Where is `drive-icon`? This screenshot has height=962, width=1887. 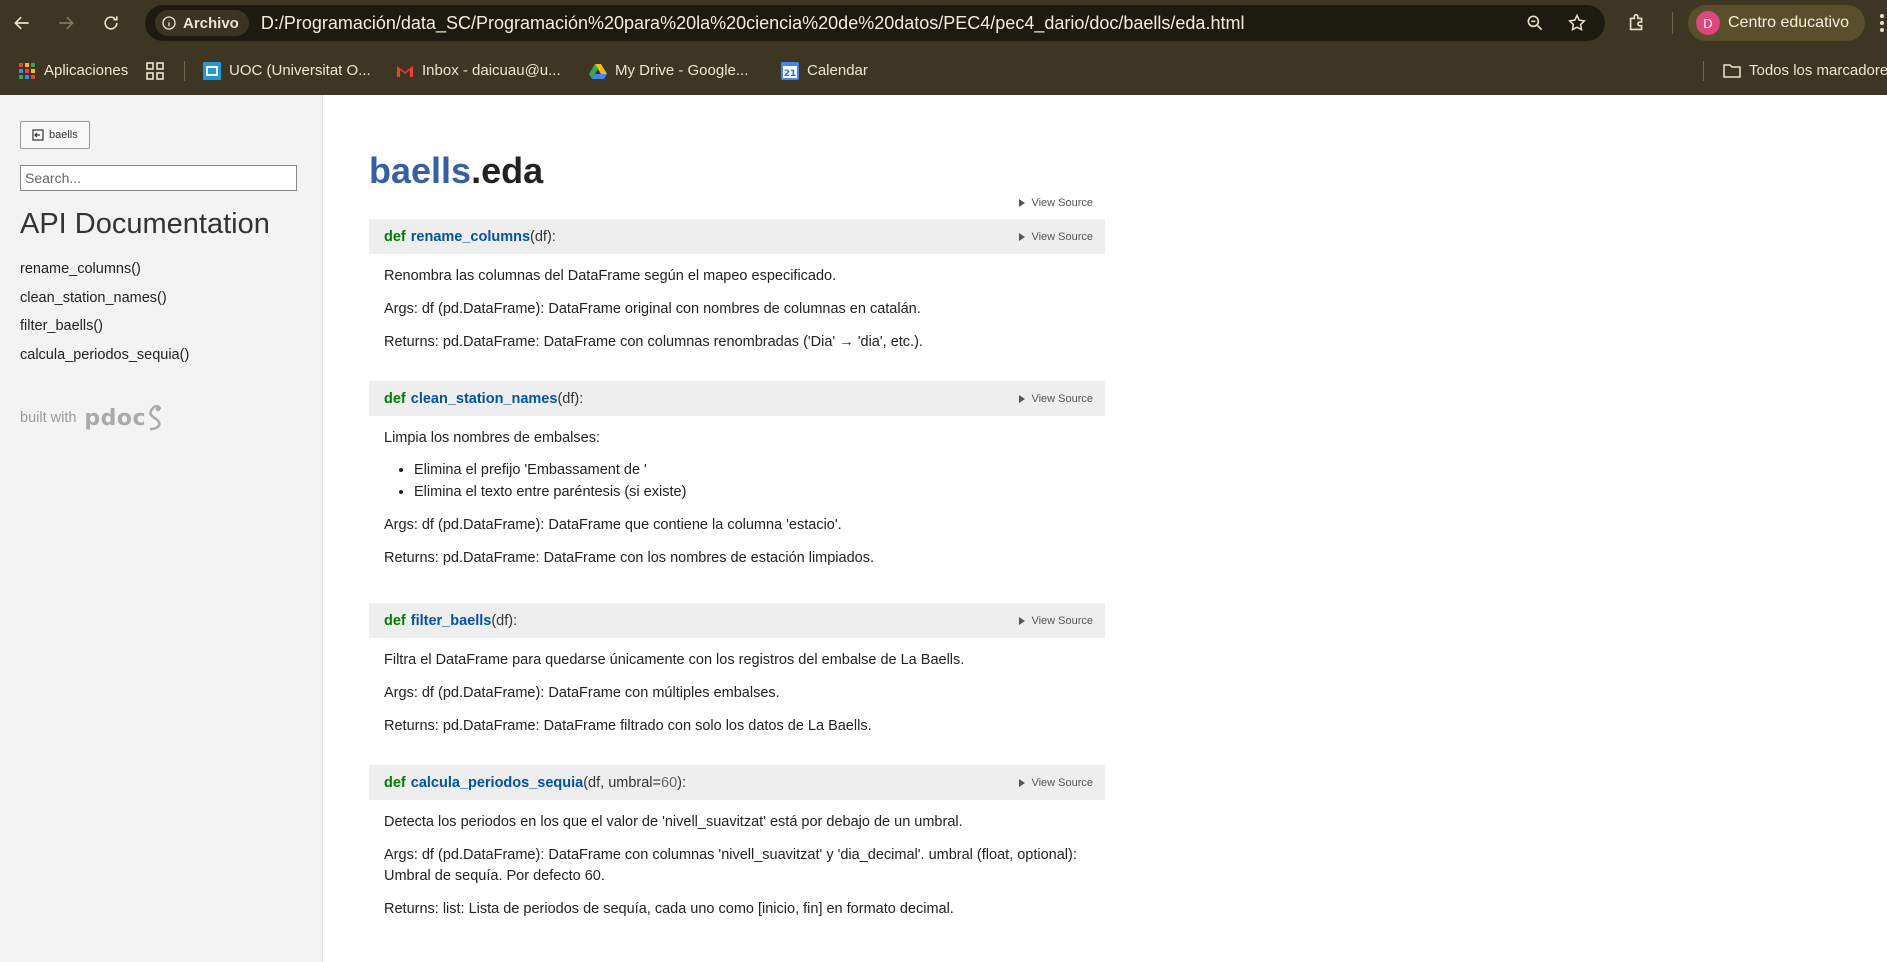
drive-icon is located at coordinates (598, 71).